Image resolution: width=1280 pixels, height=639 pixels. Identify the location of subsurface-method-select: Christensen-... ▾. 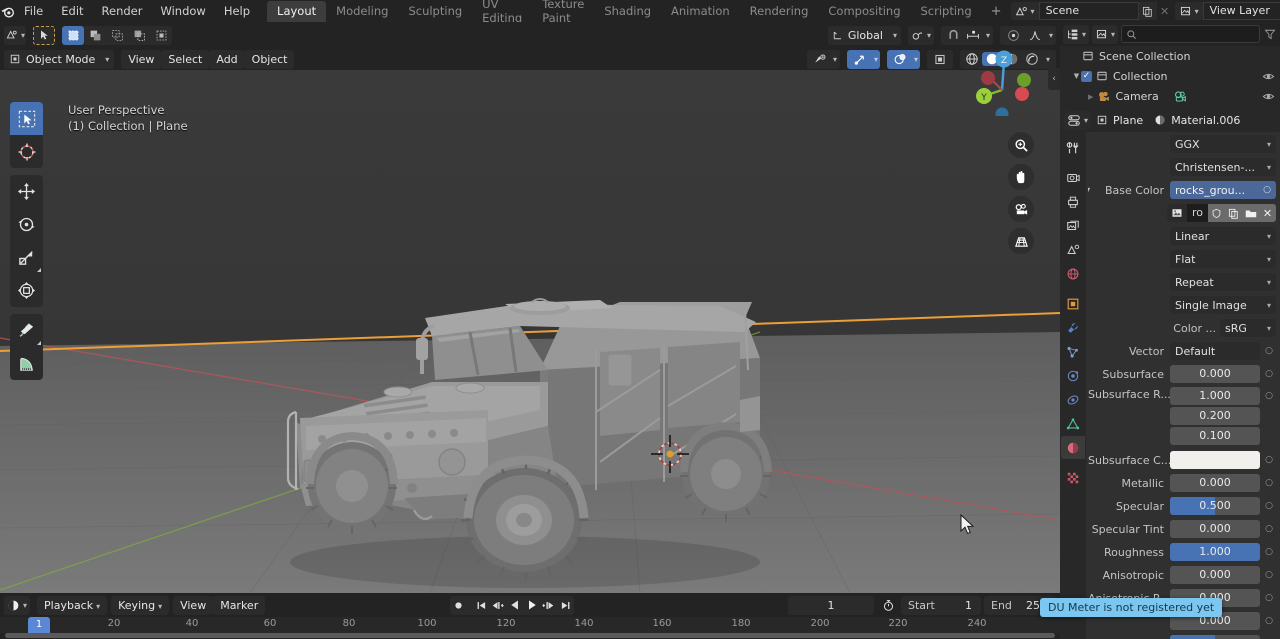
(1223, 167).